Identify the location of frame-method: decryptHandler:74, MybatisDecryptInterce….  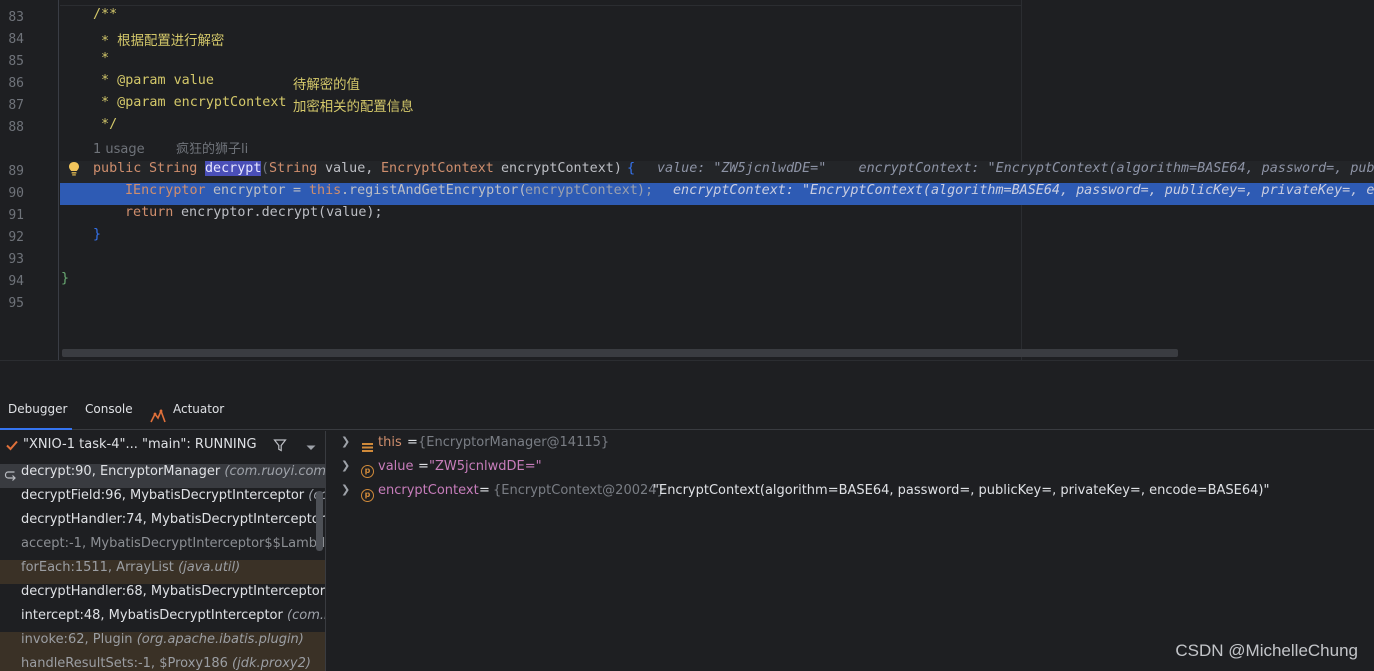
(173, 519).